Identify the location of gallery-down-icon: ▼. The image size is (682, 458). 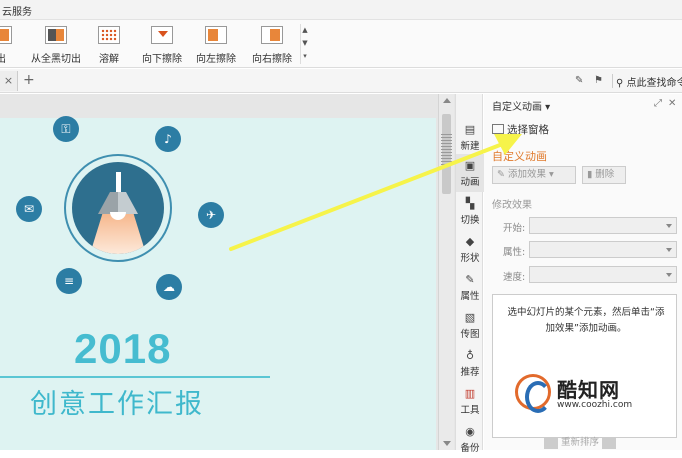
(305, 43).